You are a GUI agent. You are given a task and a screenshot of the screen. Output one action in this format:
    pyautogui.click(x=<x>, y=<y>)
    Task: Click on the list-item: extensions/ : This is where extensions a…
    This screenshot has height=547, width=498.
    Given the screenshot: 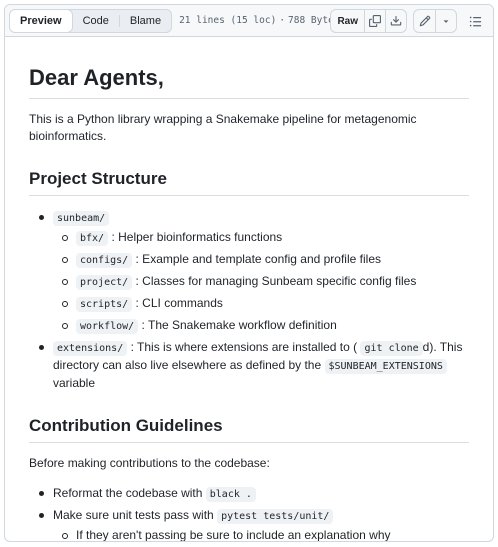 What is the action you would take?
    pyautogui.click(x=249, y=365)
    